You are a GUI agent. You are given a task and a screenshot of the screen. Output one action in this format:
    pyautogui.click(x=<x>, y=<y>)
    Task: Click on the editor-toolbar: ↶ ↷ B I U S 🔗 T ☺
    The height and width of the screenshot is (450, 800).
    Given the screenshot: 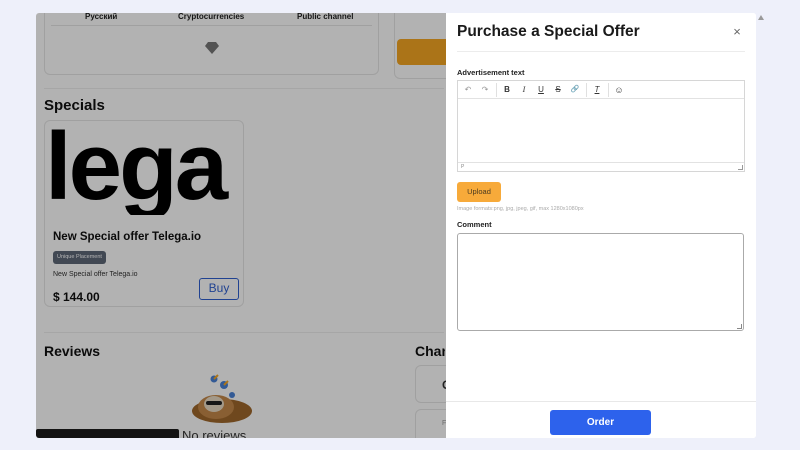 What is the action you would take?
    pyautogui.click(x=601, y=90)
    